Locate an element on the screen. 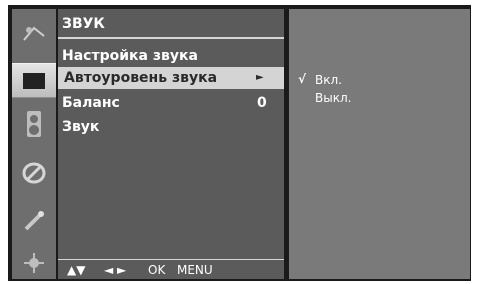  menu-label: MENU is located at coordinates (195, 270).